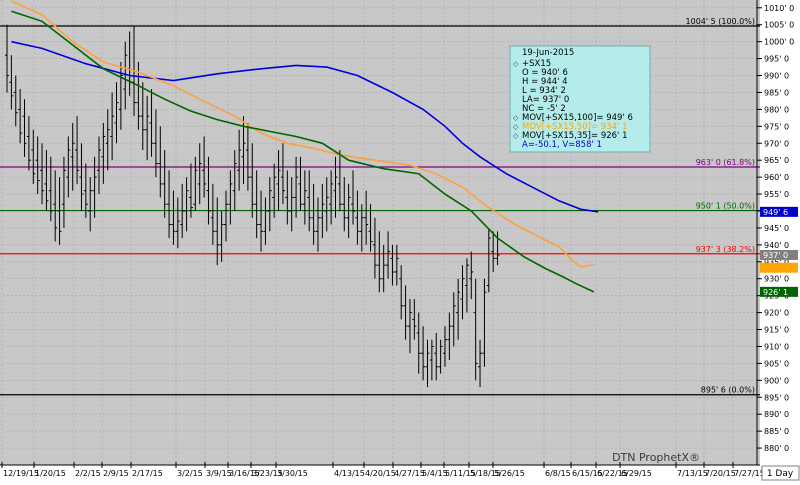 This screenshot has height=485, width=800. I want to click on y-tick-label: 1000' 0, so click(779, 42).